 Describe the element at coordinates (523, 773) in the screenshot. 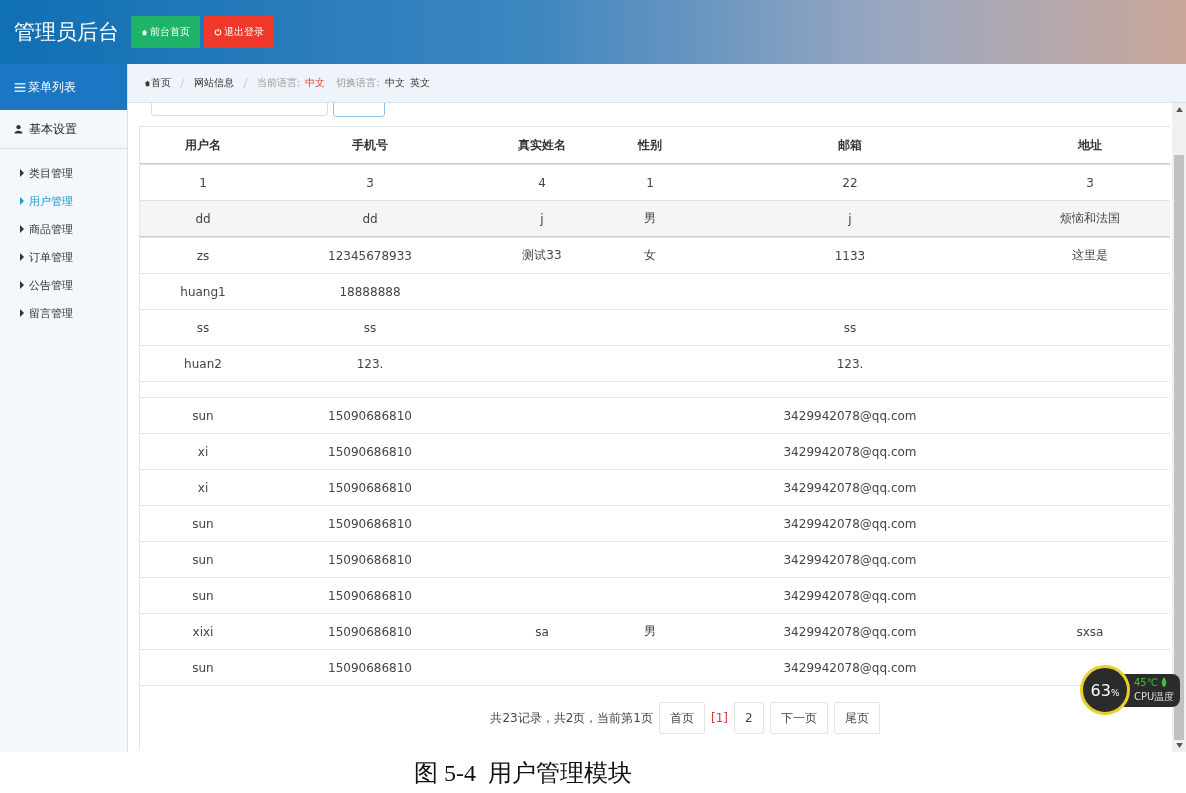

I see `figure-caption: 图 5-4 用户管理模块` at that location.